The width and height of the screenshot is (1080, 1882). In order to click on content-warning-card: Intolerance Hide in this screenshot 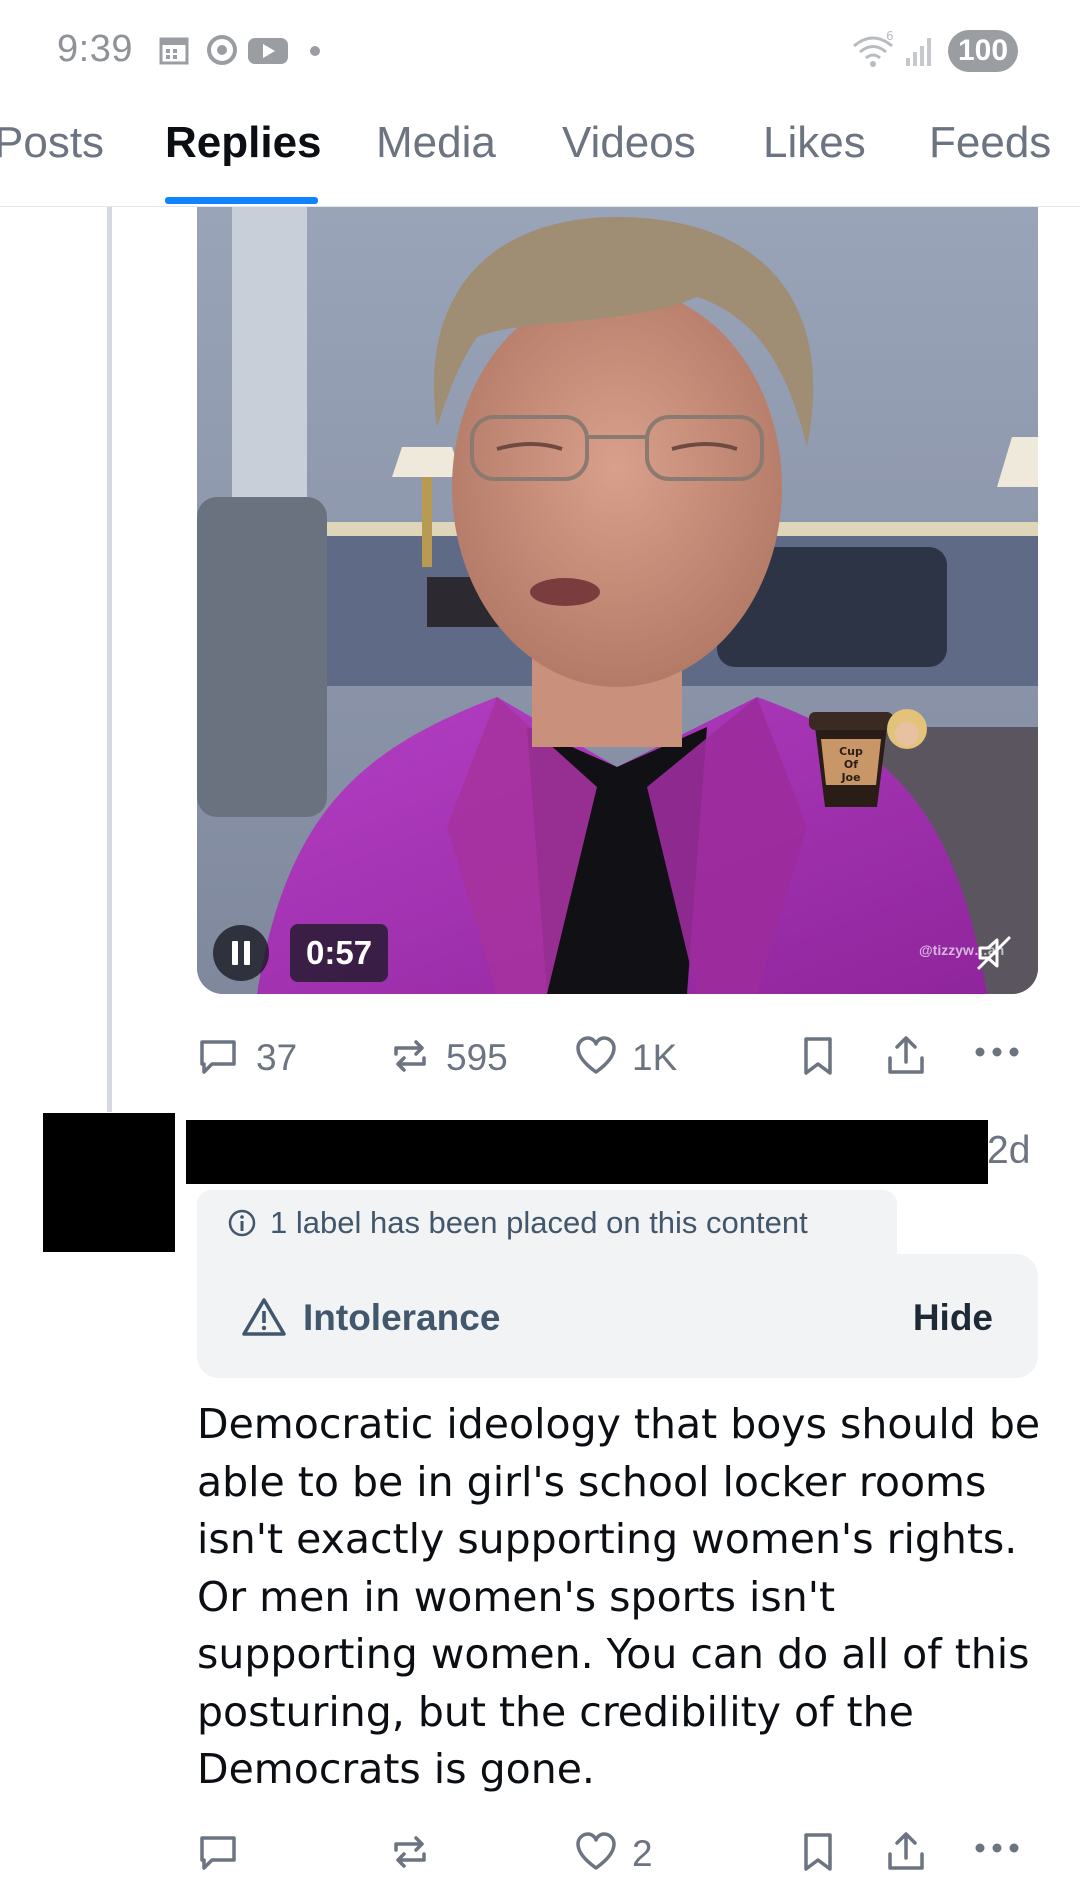, I will do `click(617, 1316)`.